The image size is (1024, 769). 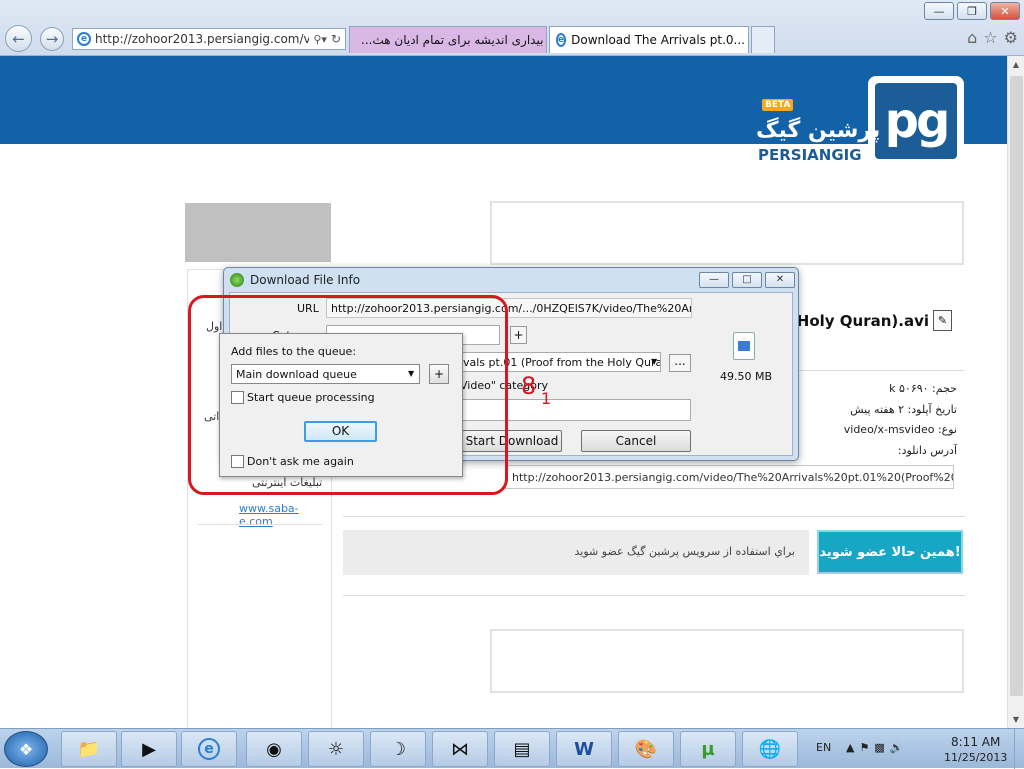 What do you see at coordinates (975, 757) in the screenshot?
I see `clock-date: 11/25/2013` at bounding box center [975, 757].